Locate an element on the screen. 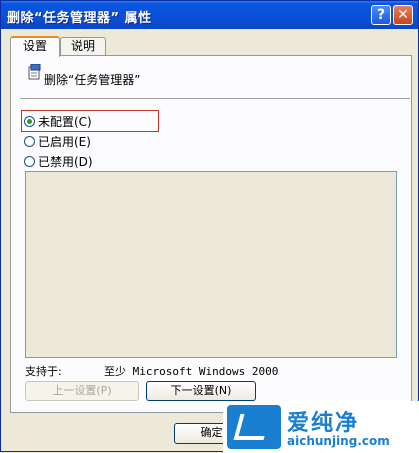 This screenshot has width=419, height=453. window-title: 删除“任务管理器” 属性 is located at coordinates (79, 18).